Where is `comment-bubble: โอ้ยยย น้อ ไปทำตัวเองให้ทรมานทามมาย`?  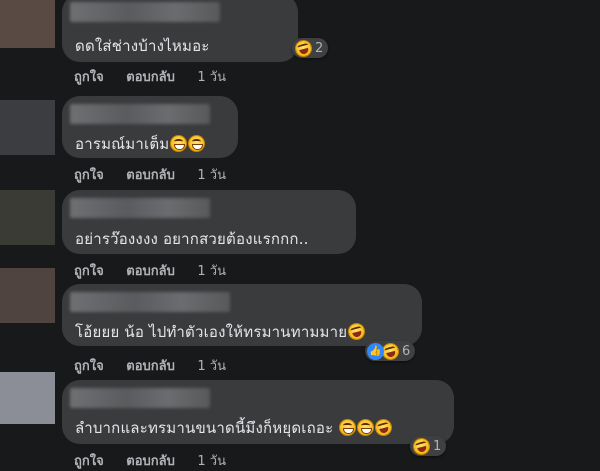 comment-bubble: โอ้ยยย น้อ ไปทำตัวเองให้ทรมานทามมาย is located at coordinates (242, 315).